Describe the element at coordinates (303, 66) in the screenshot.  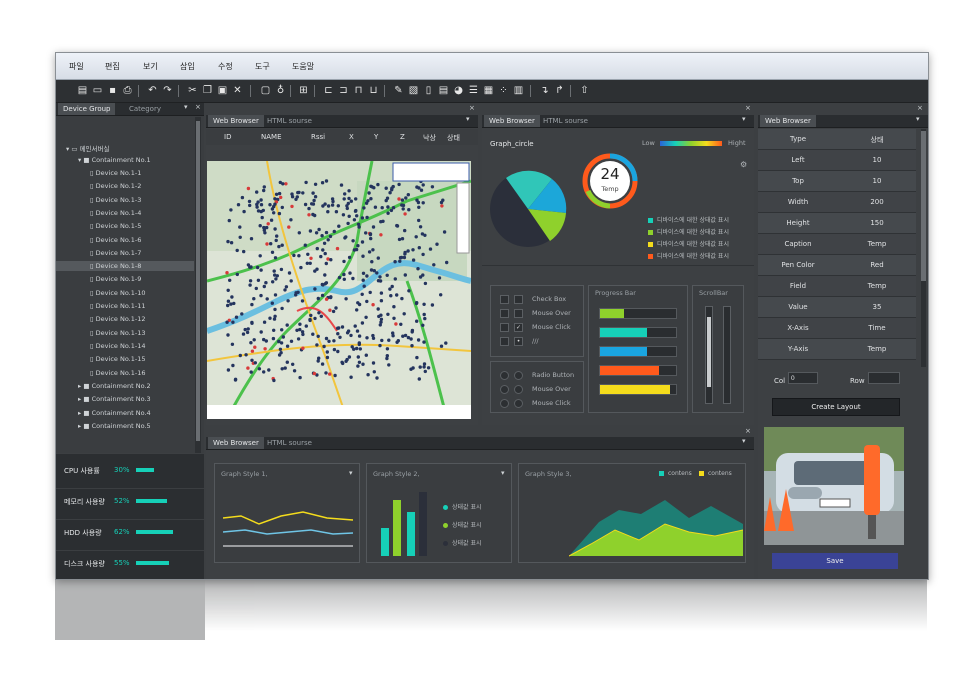
I see `menu-help: 도움말` at that location.